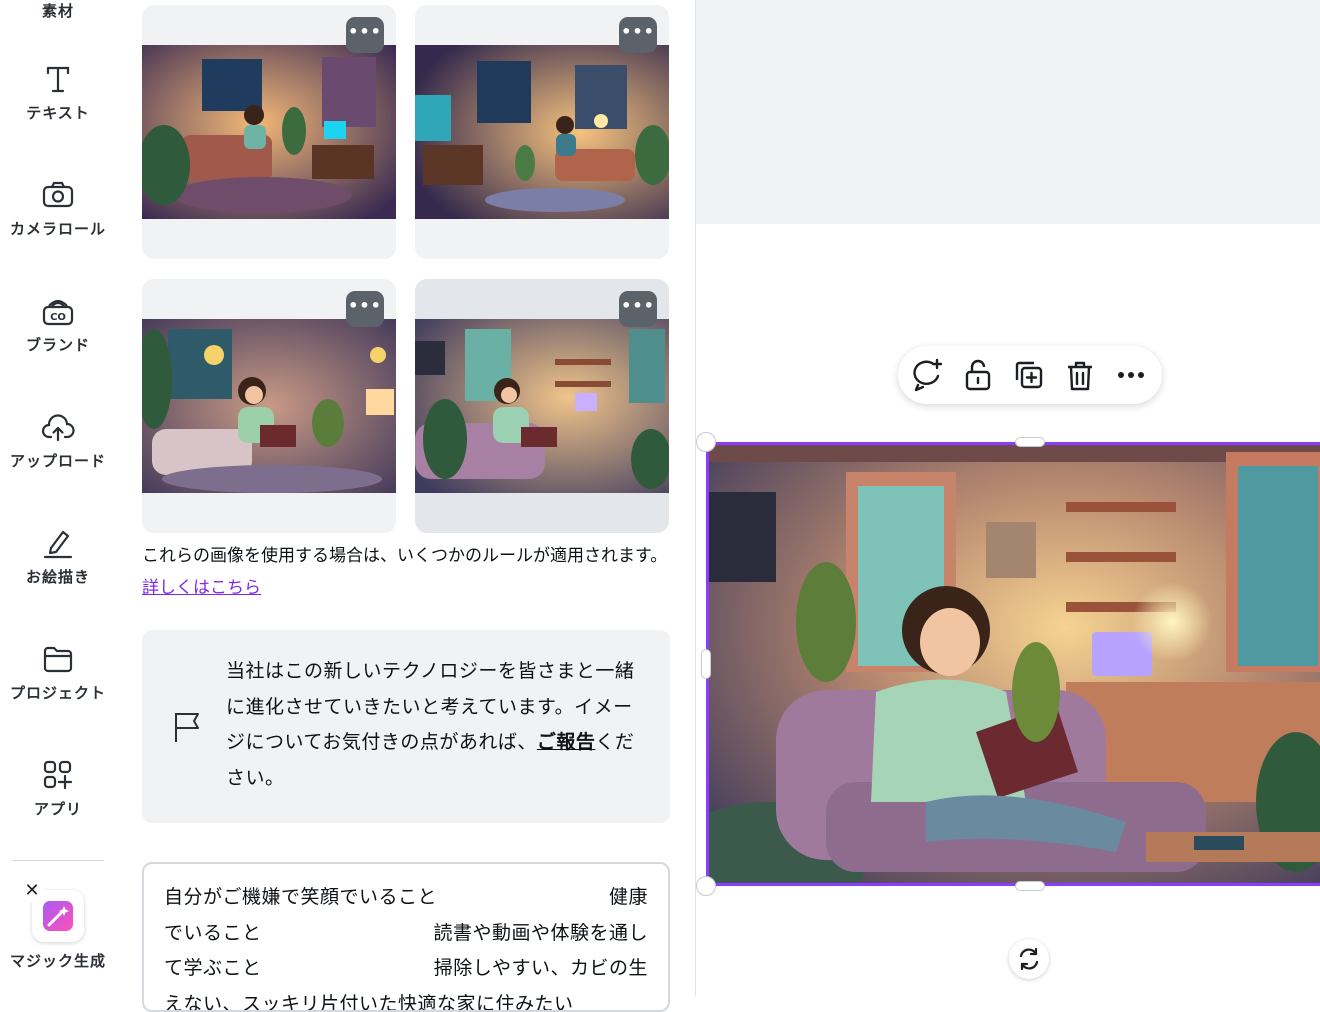  What do you see at coordinates (706, 886) in the screenshot?
I see `resize-handle-bottom-left` at bounding box center [706, 886].